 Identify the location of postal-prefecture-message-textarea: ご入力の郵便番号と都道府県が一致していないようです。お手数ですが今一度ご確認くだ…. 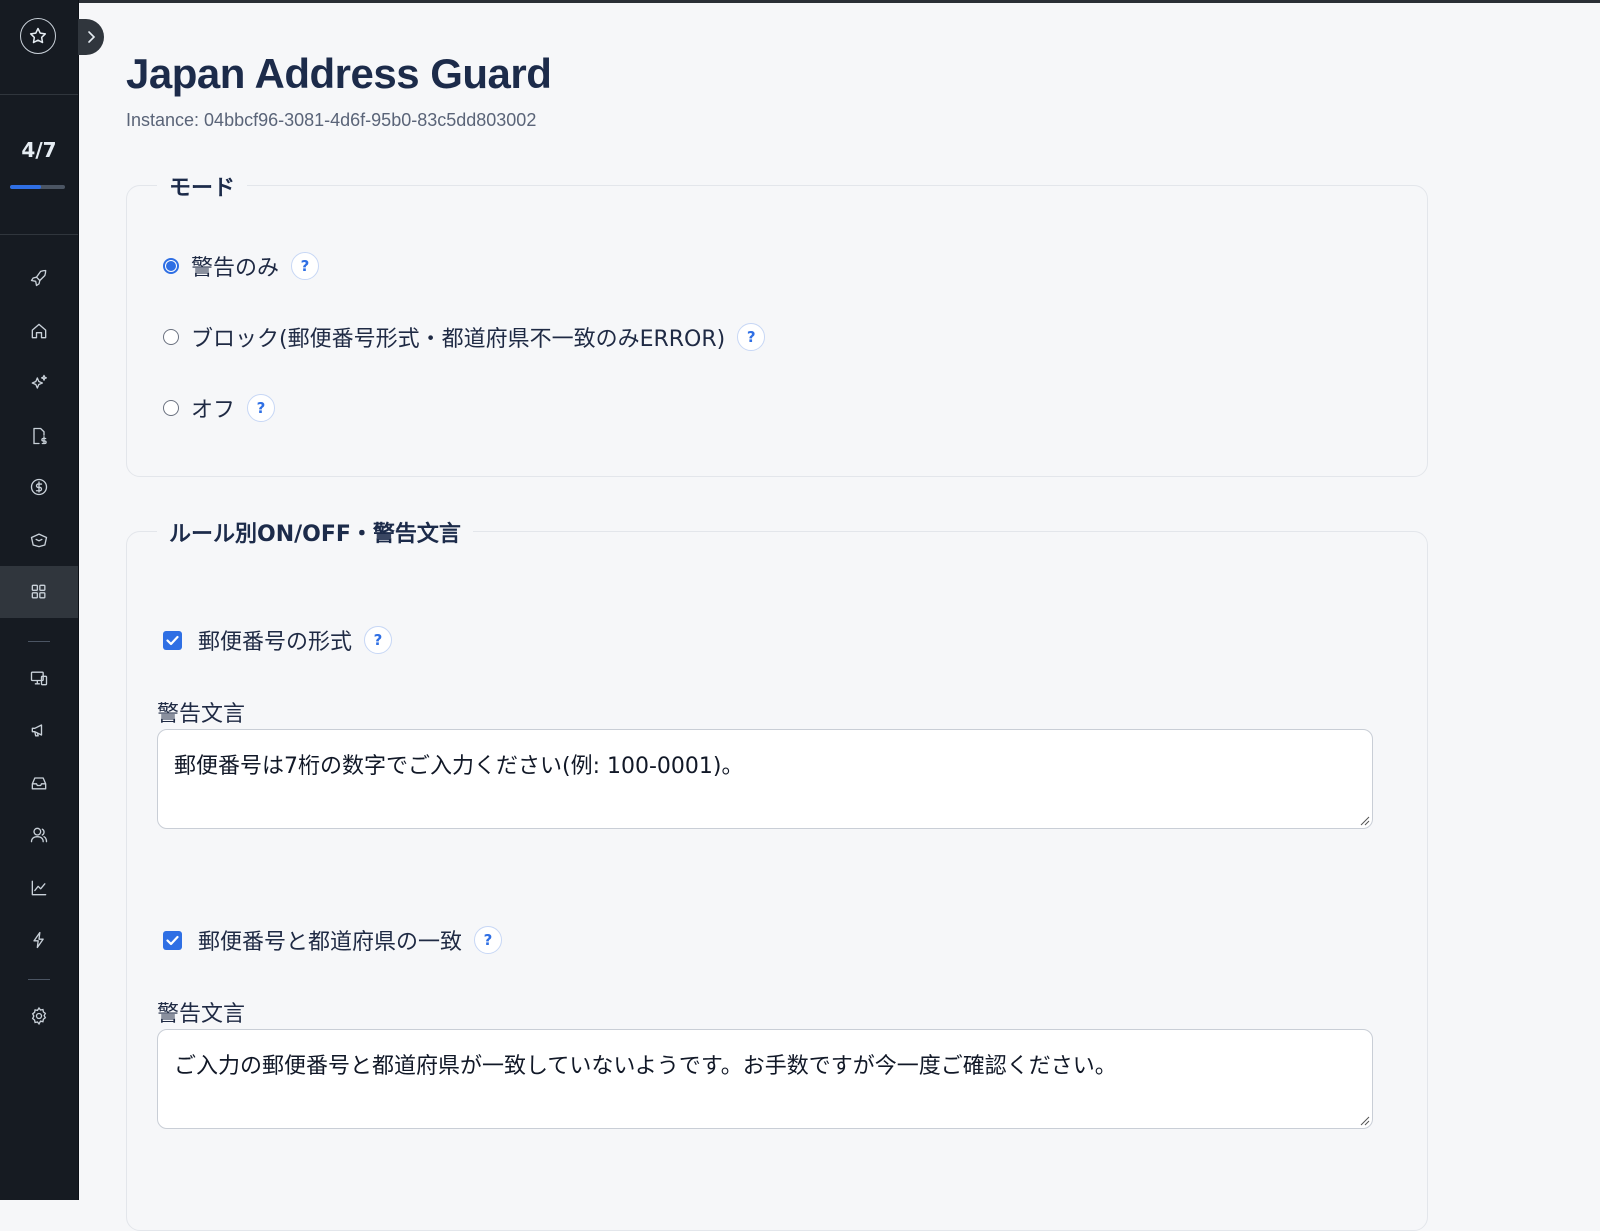
(765, 1079).